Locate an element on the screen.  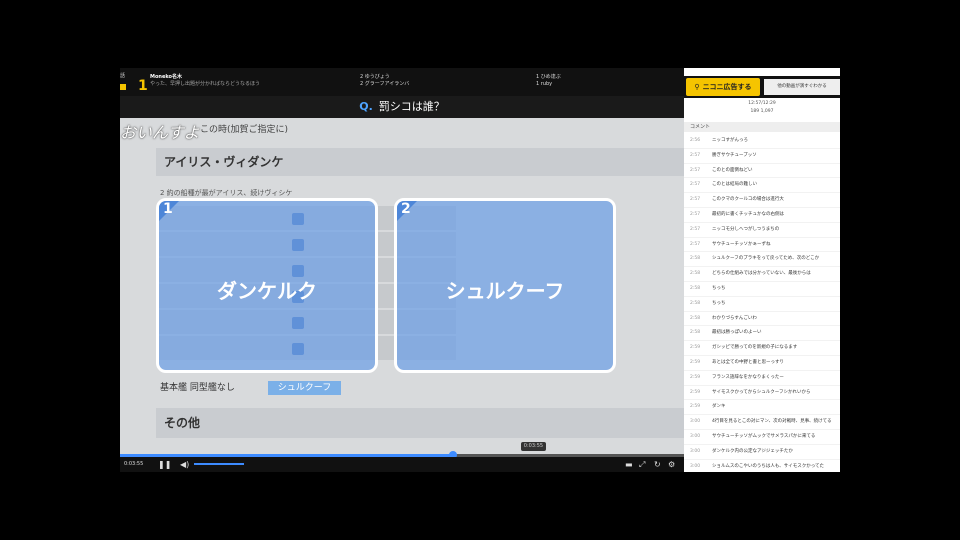
comment-row: 3:00 サウチューチッソがムックでサメラスパかに来てる is located at coordinates (762, 437).